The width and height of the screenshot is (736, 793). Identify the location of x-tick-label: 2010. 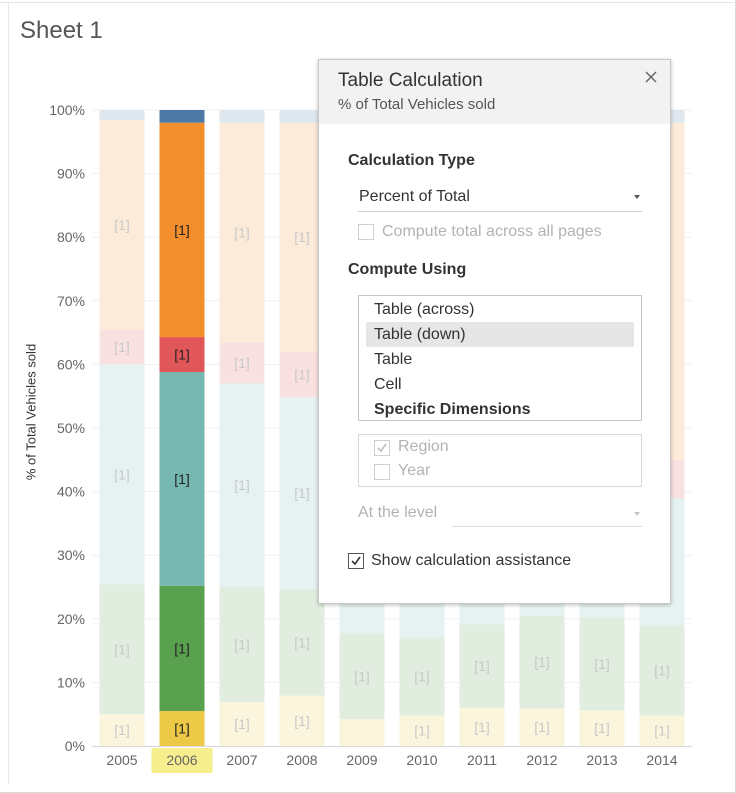
(421, 760).